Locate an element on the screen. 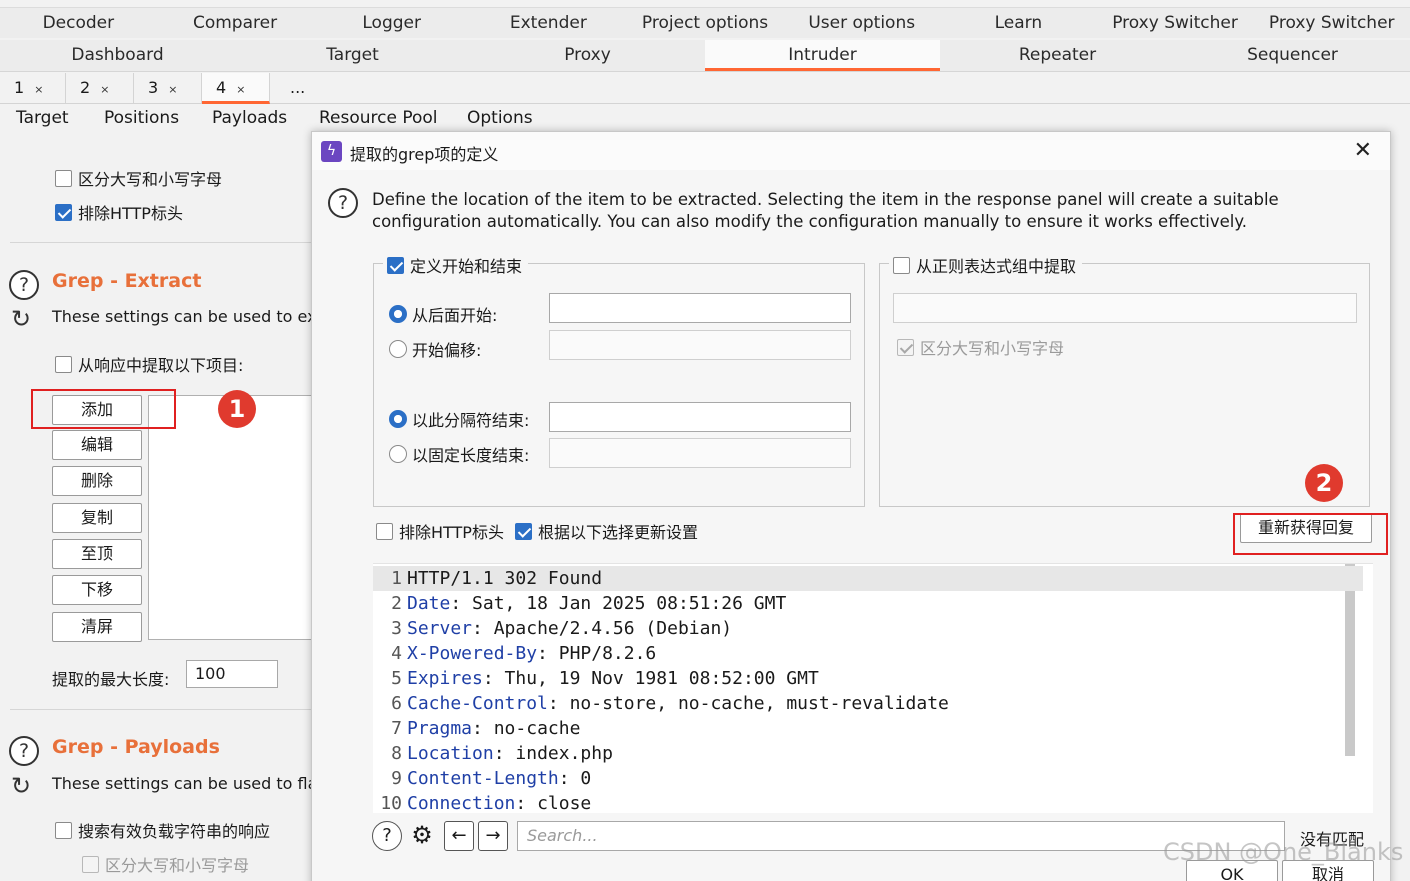 This screenshot has height=881, width=1410. line-key: Content-Length is located at coordinates (483, 778).